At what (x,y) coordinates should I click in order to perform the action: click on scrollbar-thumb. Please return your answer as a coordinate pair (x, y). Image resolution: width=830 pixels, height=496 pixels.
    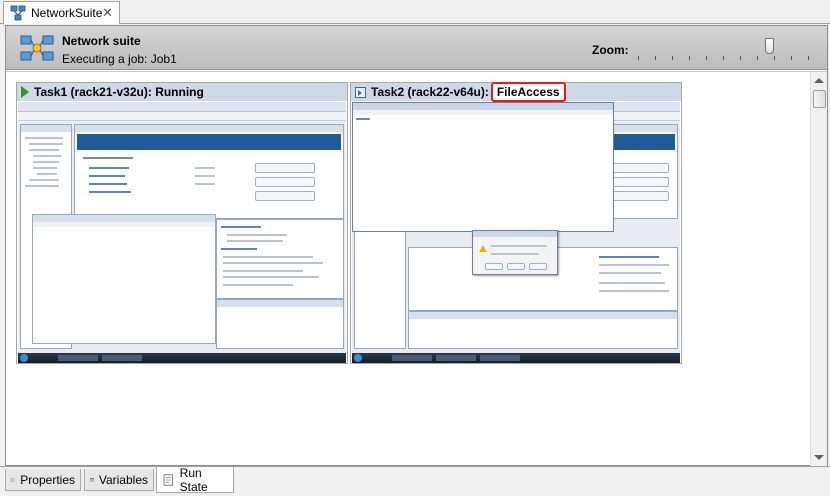
    Looking at the image, I should click on (819, 99).